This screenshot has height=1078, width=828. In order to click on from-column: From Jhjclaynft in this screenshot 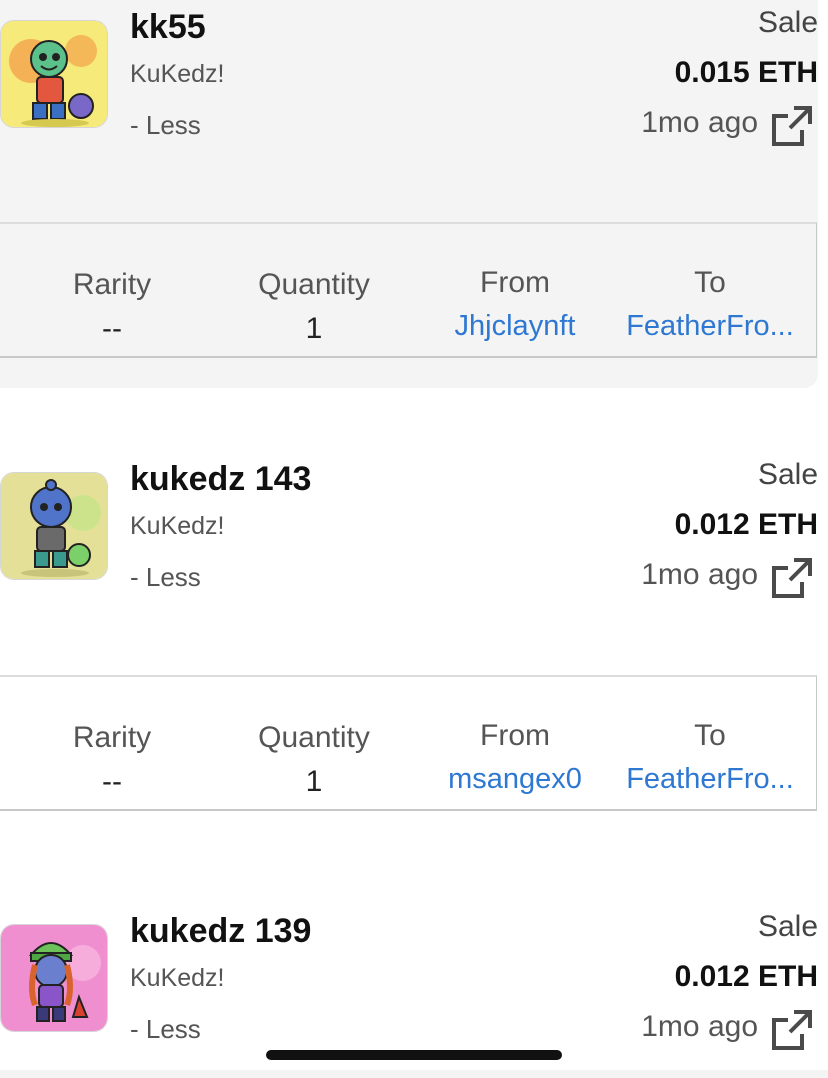, I will do `click(515, 304)`.